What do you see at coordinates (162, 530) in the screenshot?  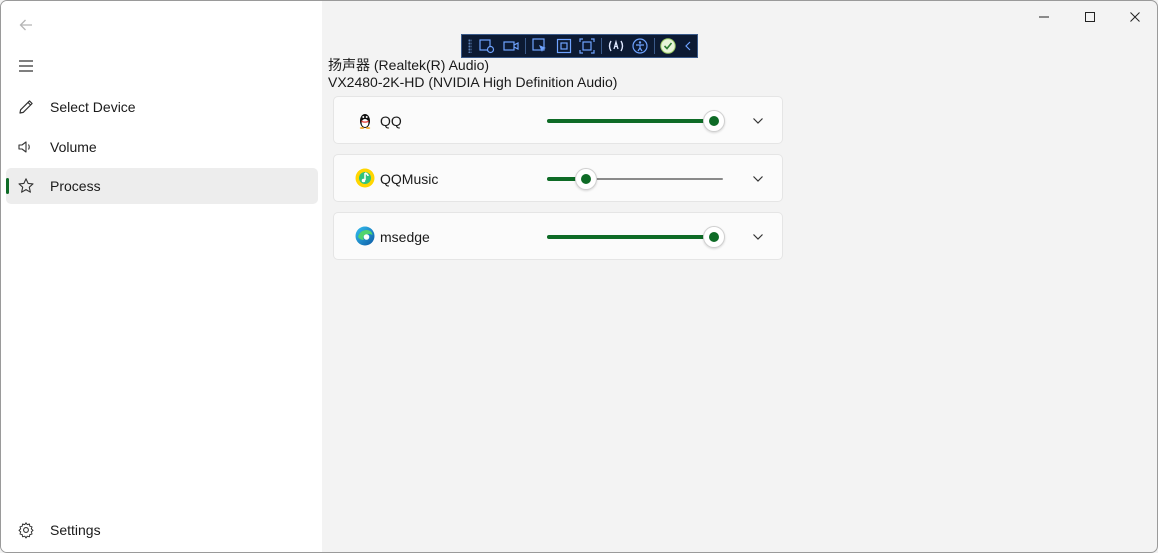 I see `nav-item-settings: Settings` at bounding box center [162, 530].